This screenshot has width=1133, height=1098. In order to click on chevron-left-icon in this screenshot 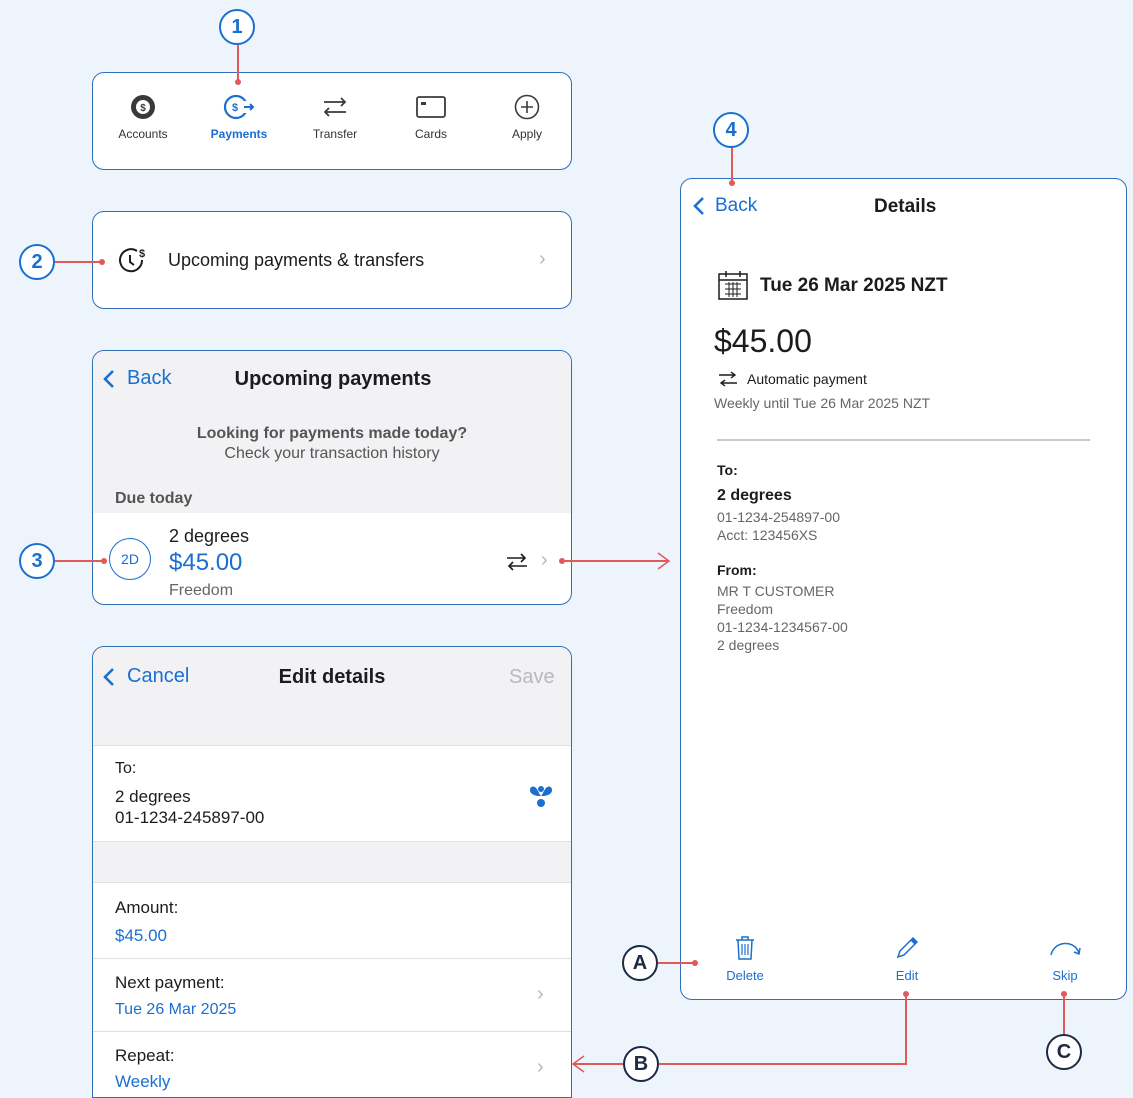, I will do `click(698, 206)`.